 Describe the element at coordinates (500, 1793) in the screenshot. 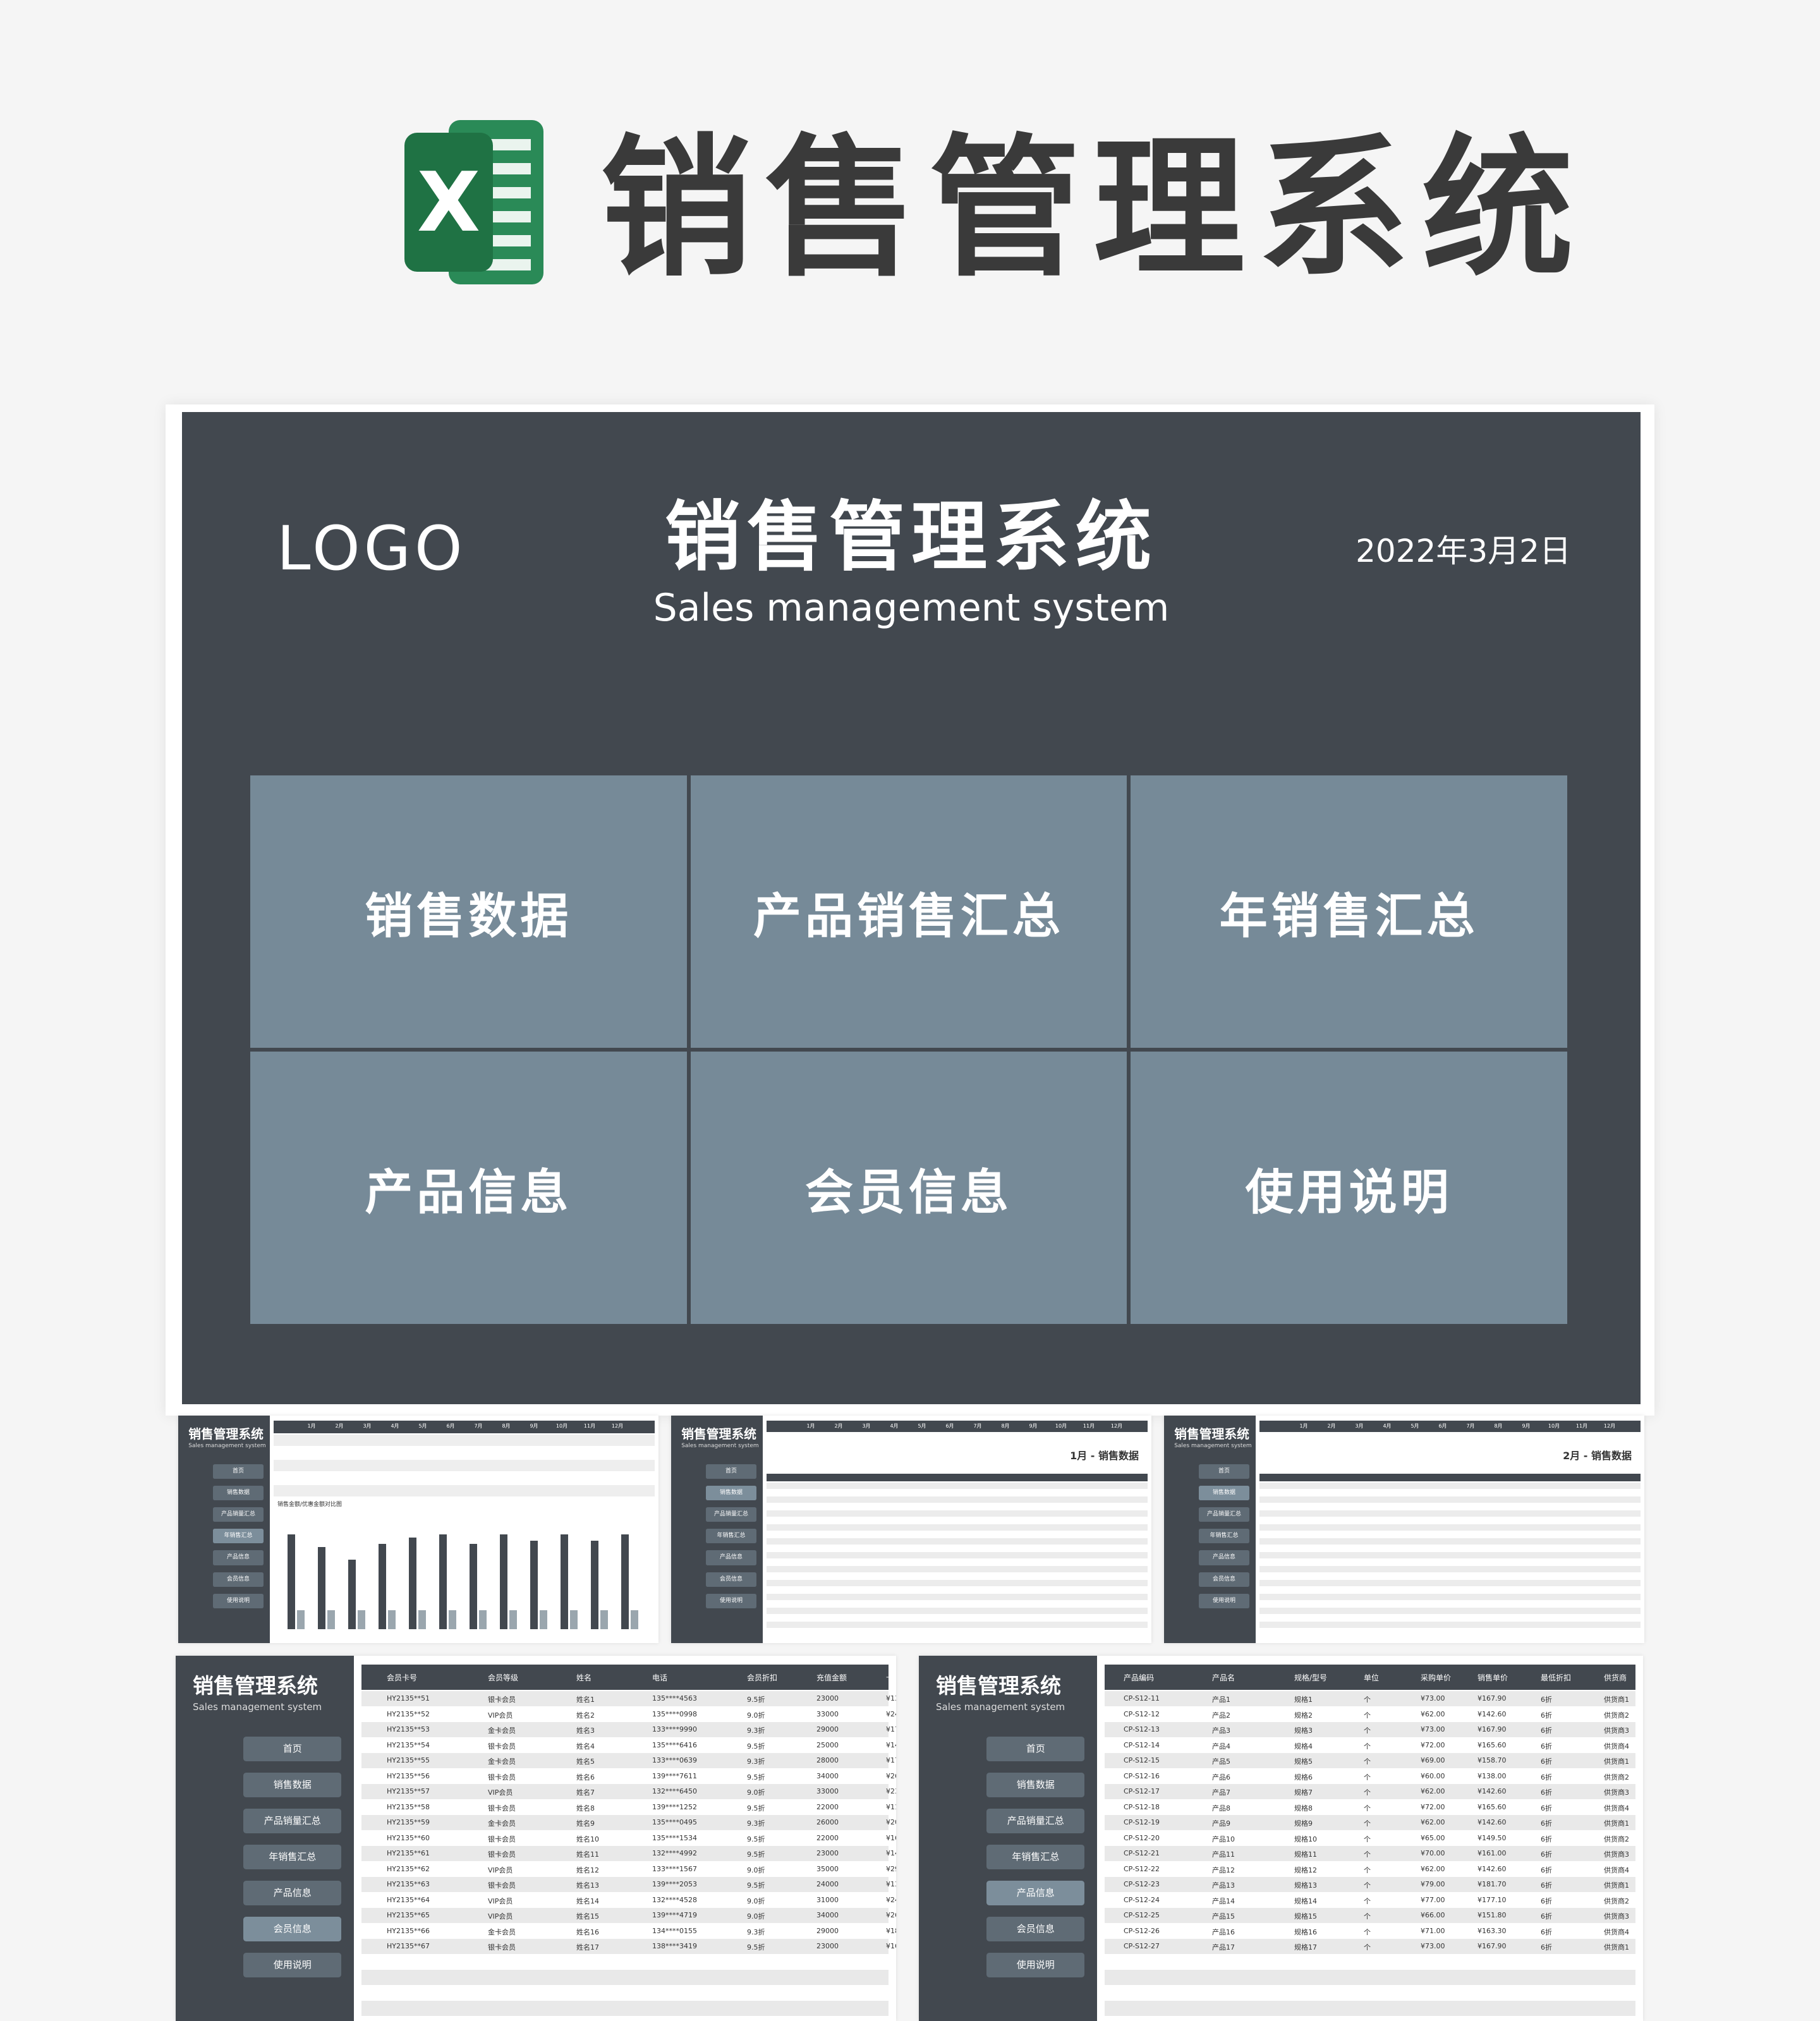

I see `table-cell: VIP会员` at that location.